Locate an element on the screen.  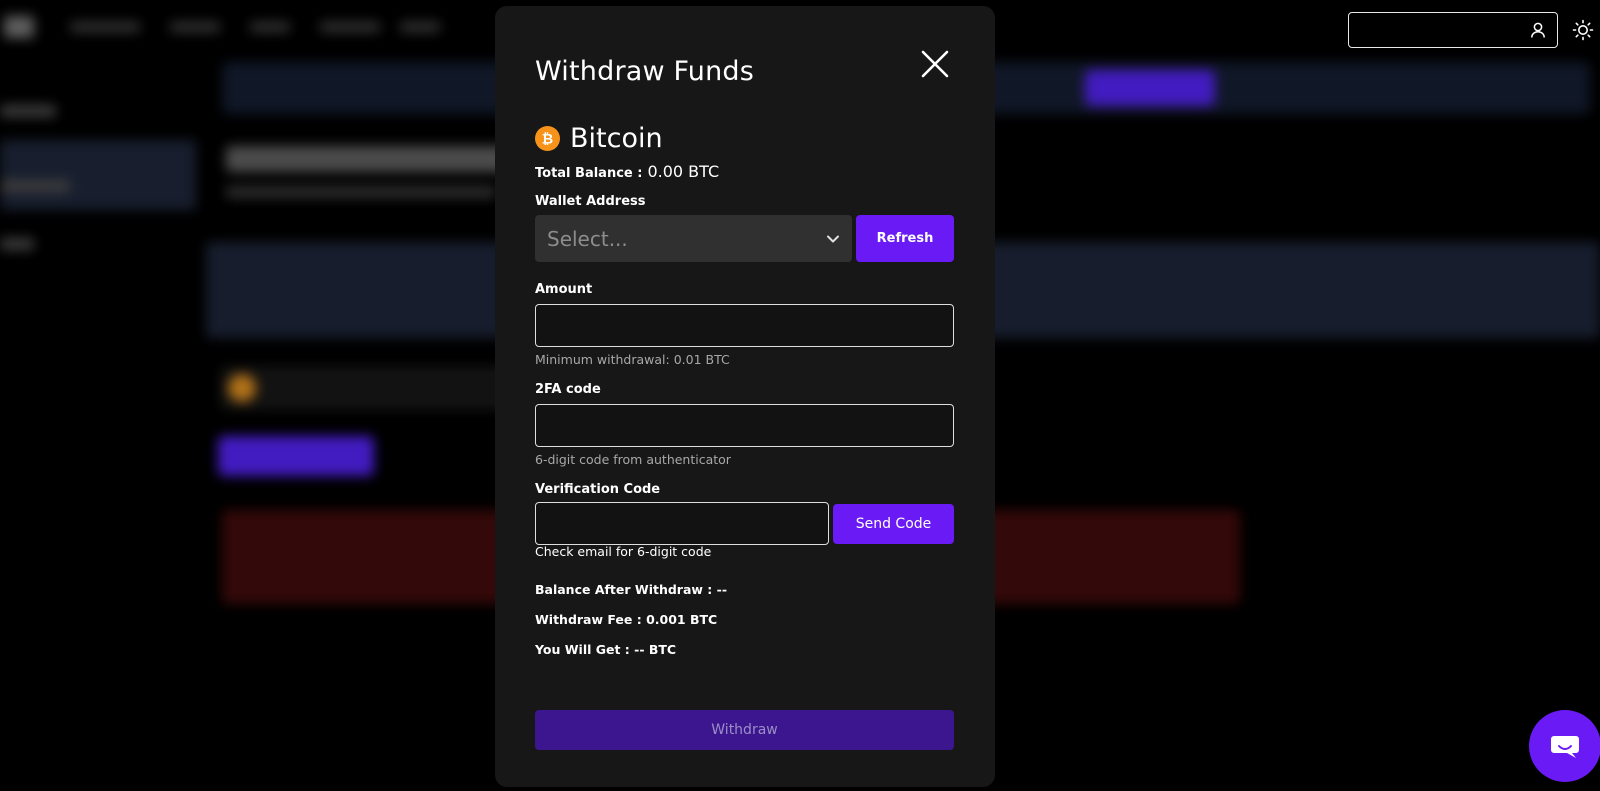
twofa-input is located at coordinates (744, 425).